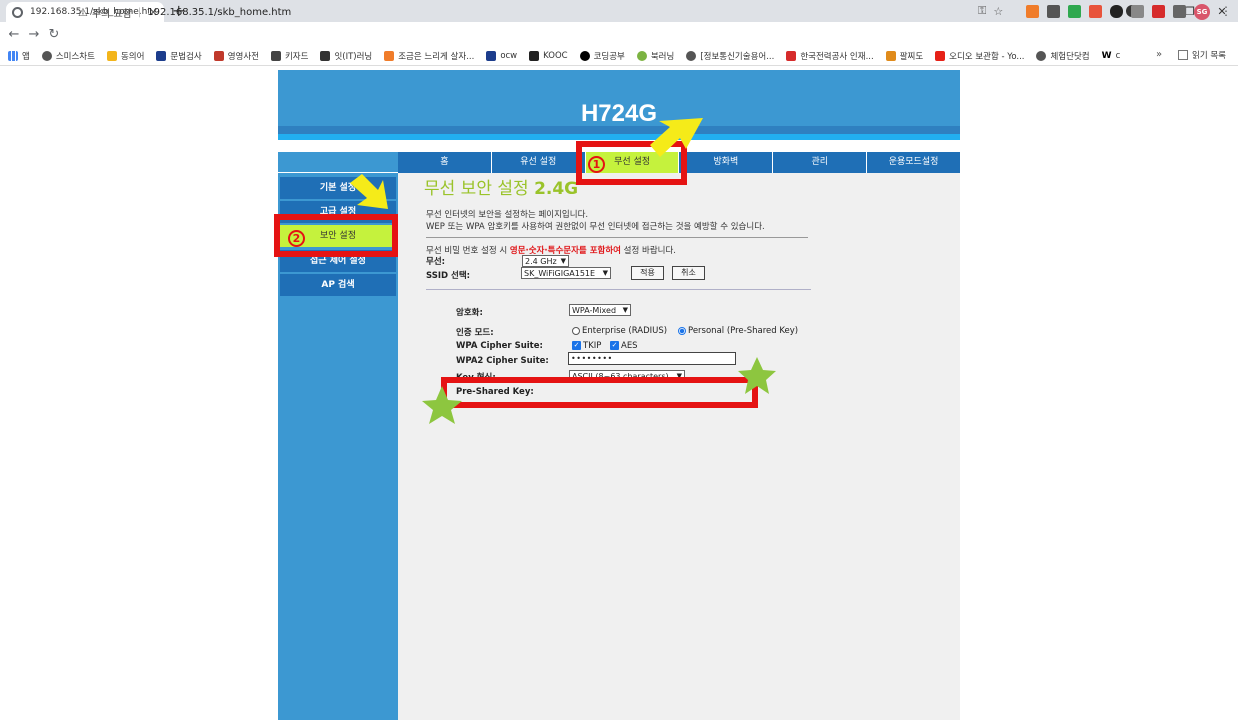 This screenshot has height=720, width=1238. I want to click on security-label: 주의 요함, so click(112, 12).